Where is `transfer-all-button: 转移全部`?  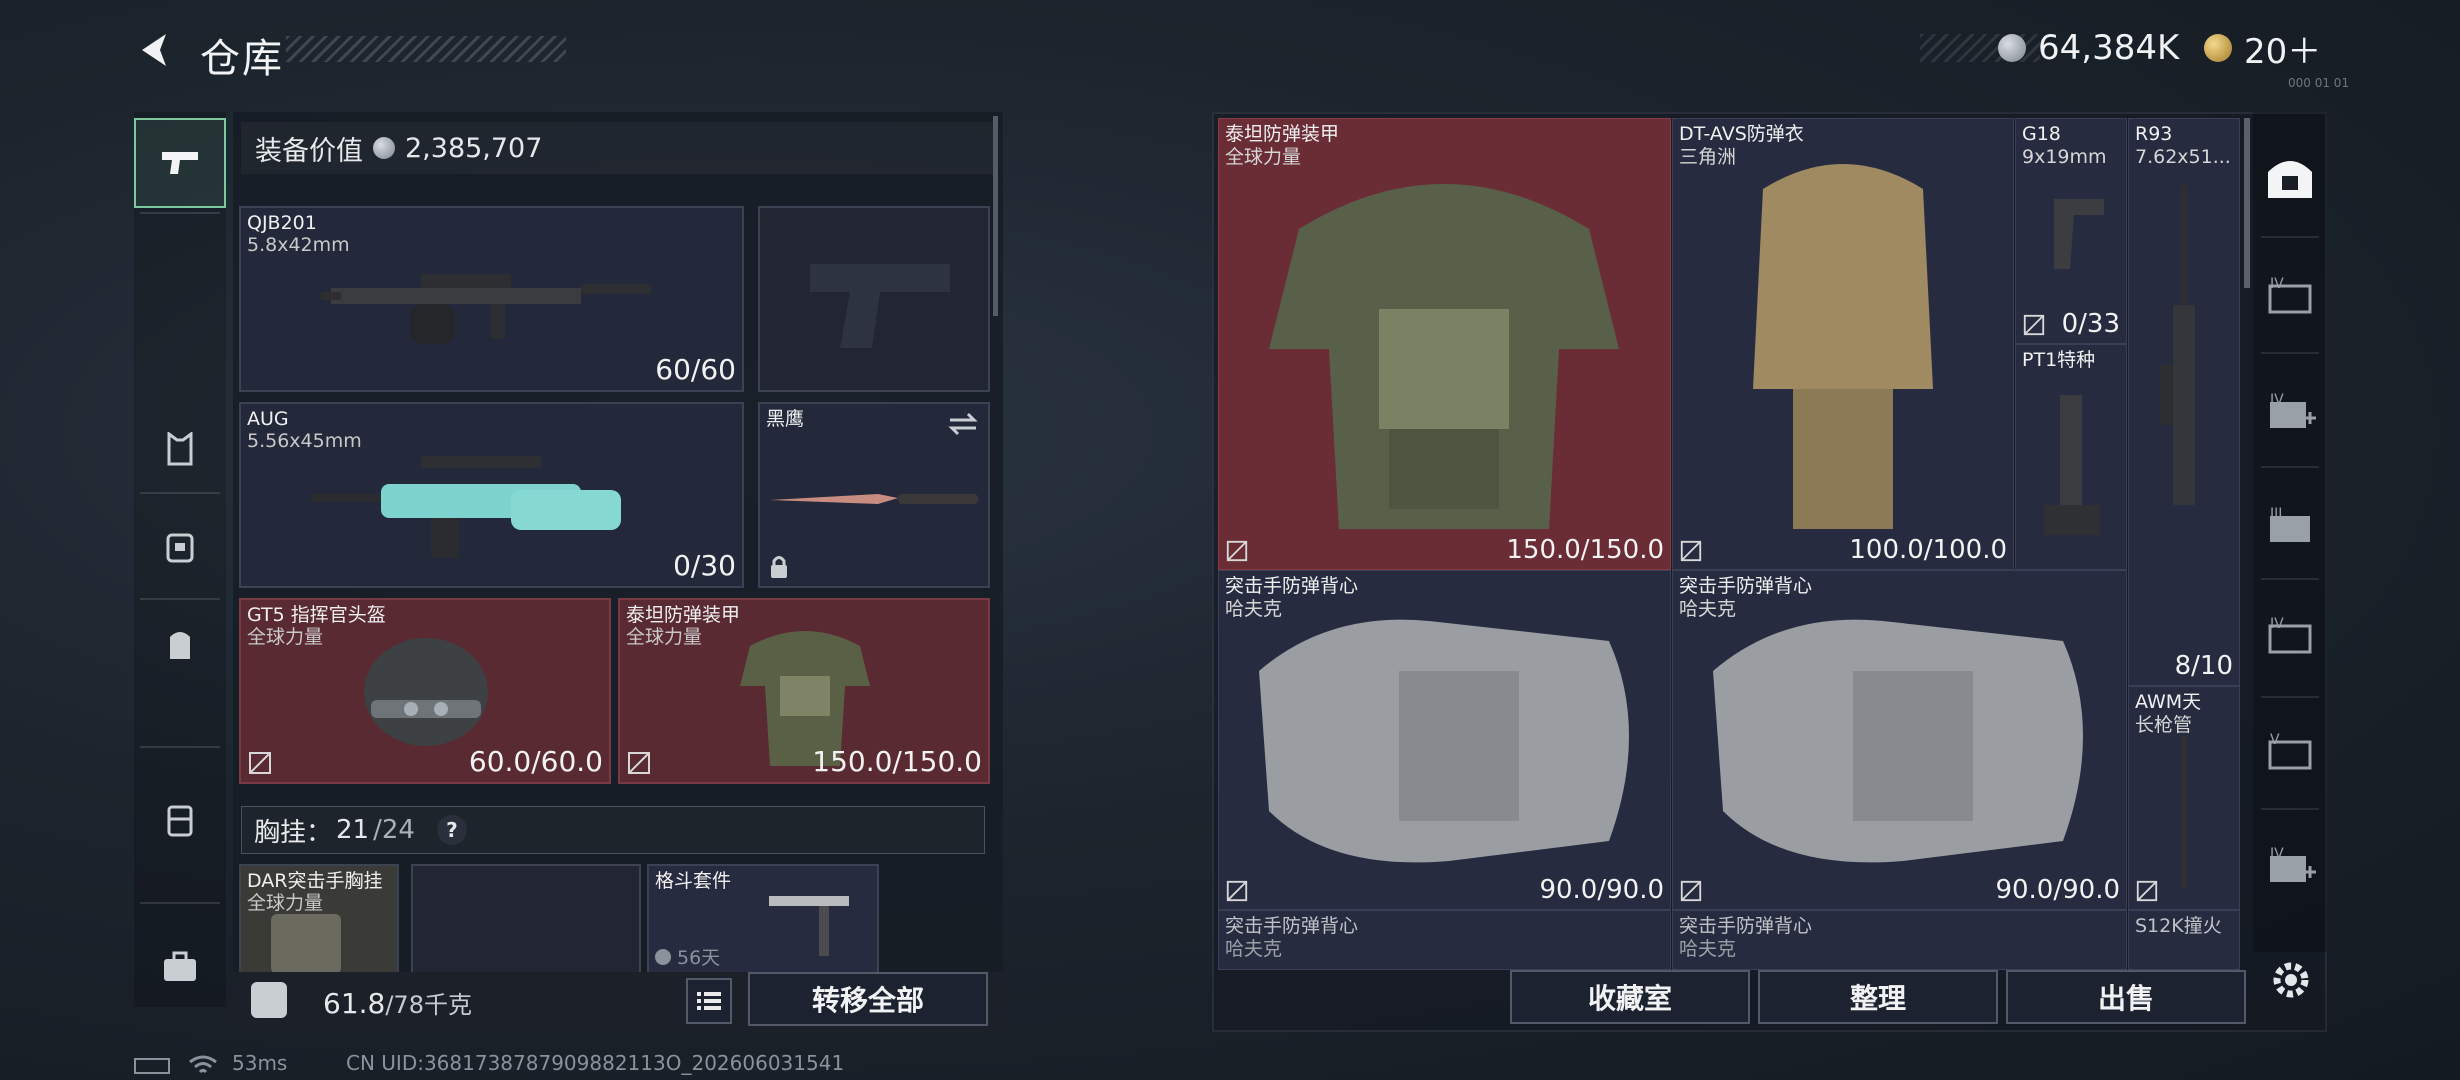 transfer-all-button: 转移全部 is located at coordinates (868, 999).